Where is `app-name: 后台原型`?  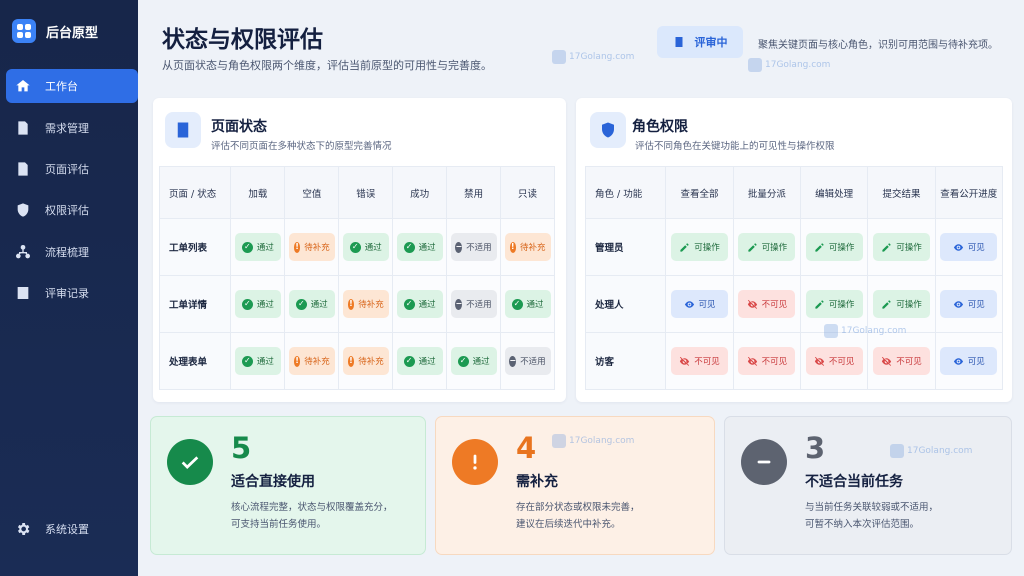 app-name: 后台原型 is located at coordinates (72, 33).